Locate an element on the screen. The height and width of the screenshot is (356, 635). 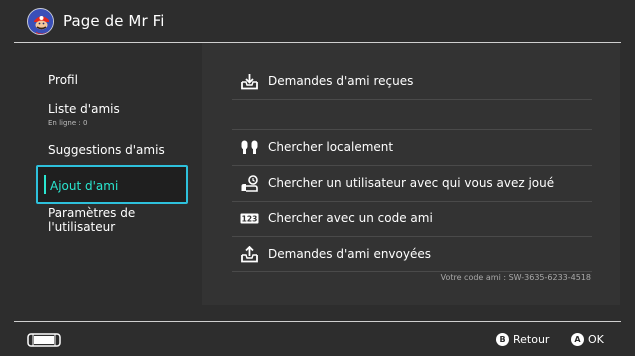
outbox-upload-icon is located at coordinates (249, 254).